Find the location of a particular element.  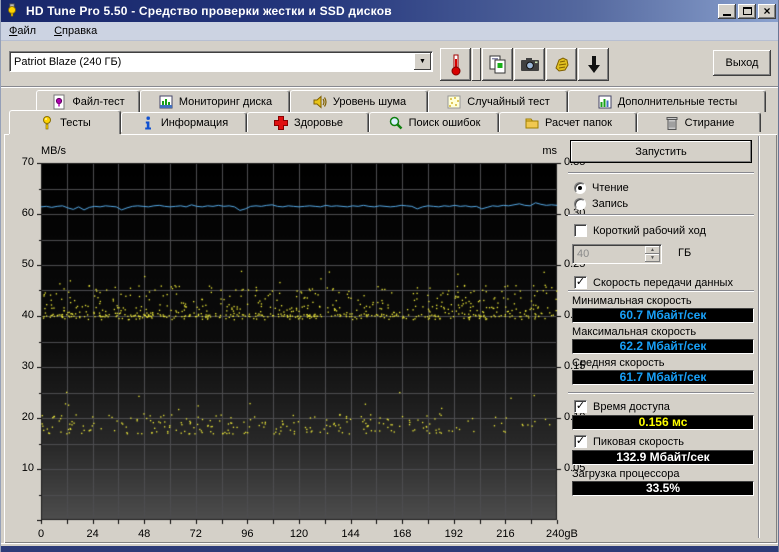

thermometer-icon is located at coordinates (455, 64).